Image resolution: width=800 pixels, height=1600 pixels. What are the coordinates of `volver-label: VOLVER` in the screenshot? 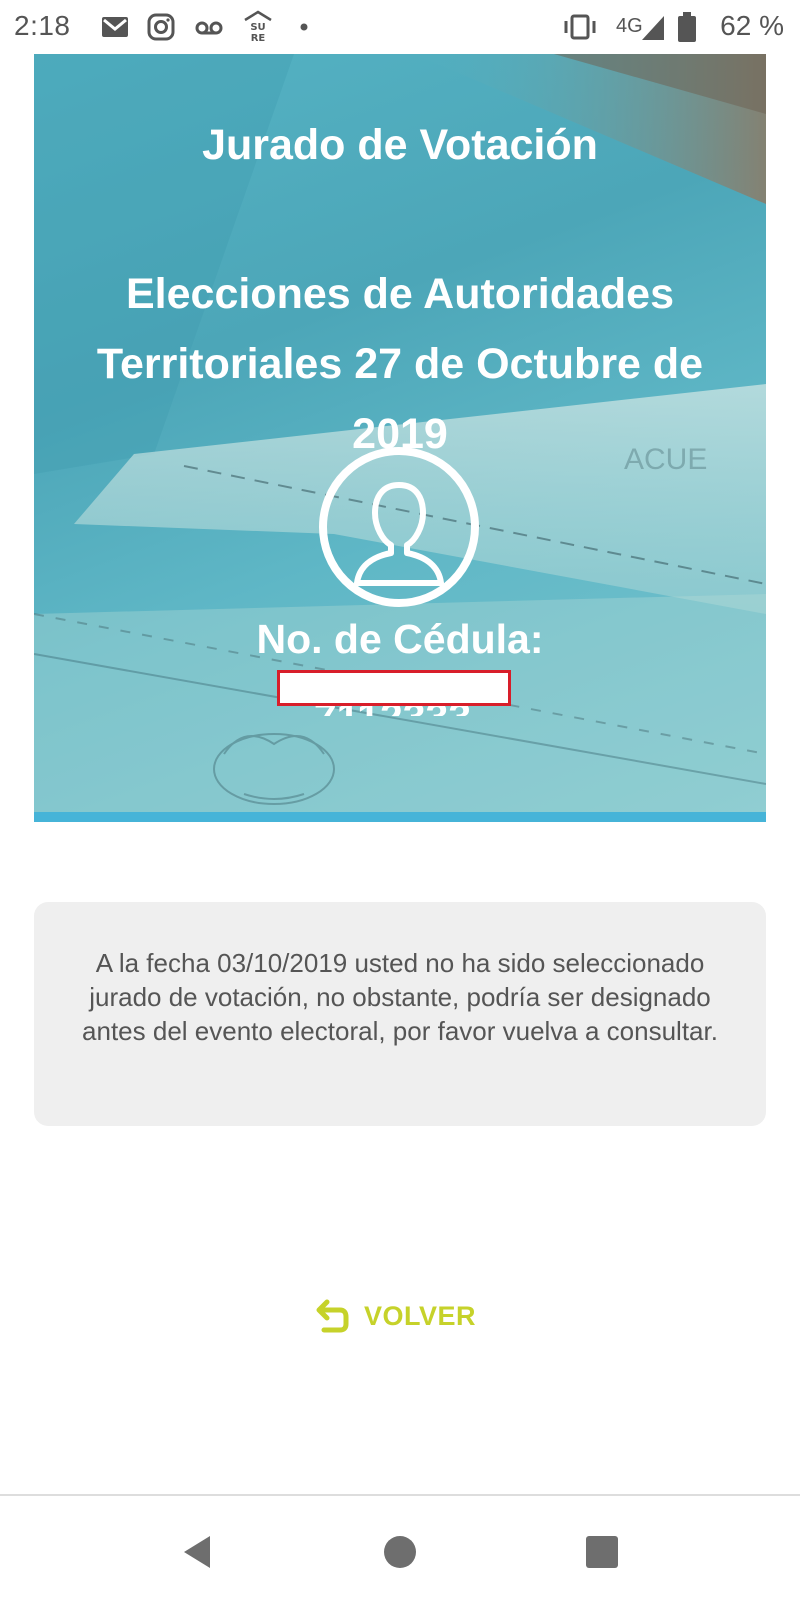 It's located at (420, 1315).